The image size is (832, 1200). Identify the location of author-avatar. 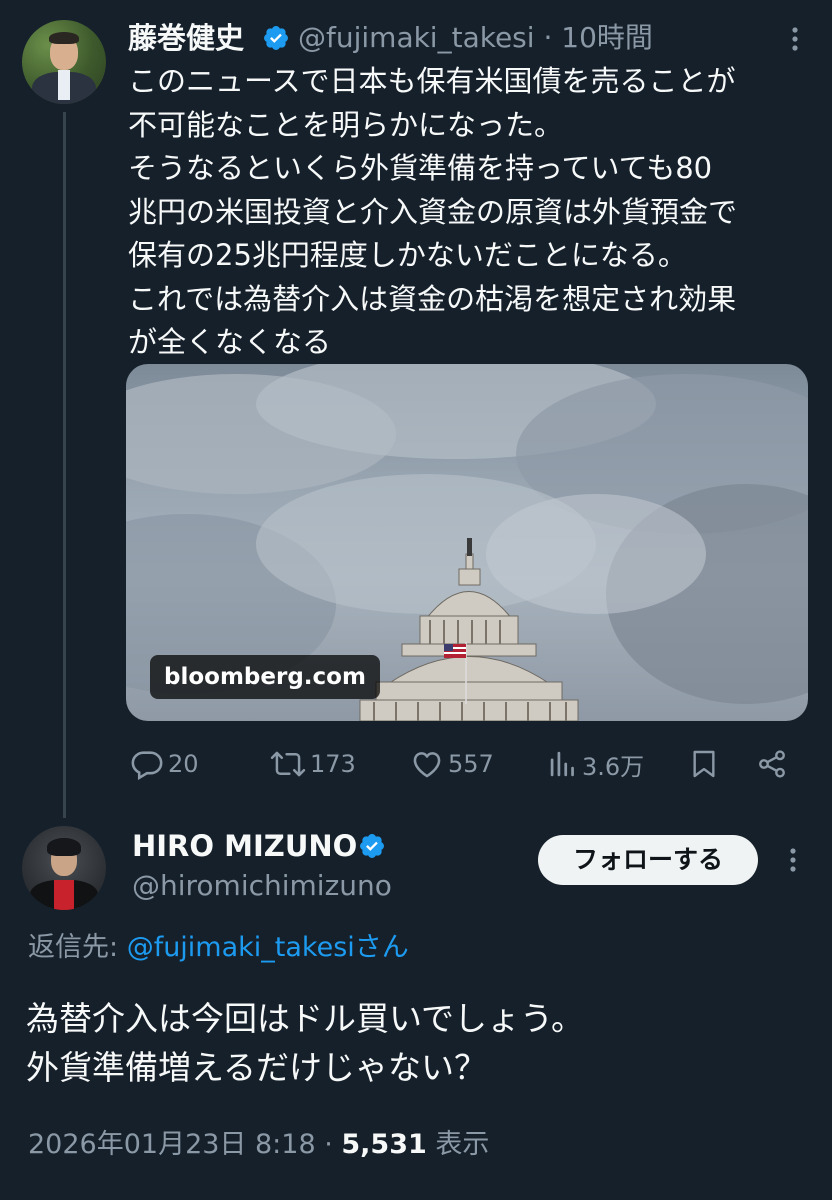
(64, 62).